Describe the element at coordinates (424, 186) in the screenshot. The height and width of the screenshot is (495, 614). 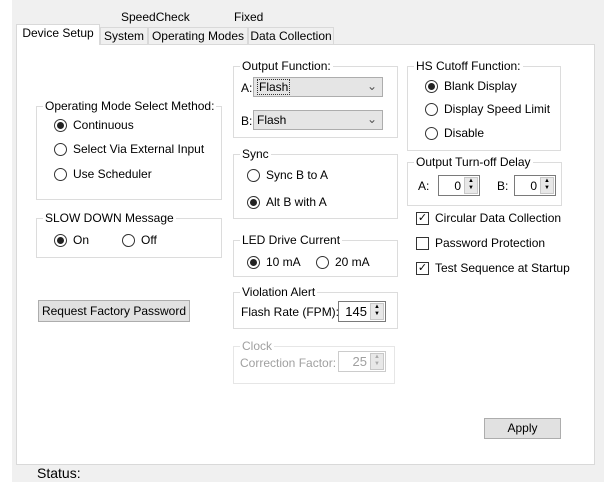
I see `delay-a-label: A:` at that location.